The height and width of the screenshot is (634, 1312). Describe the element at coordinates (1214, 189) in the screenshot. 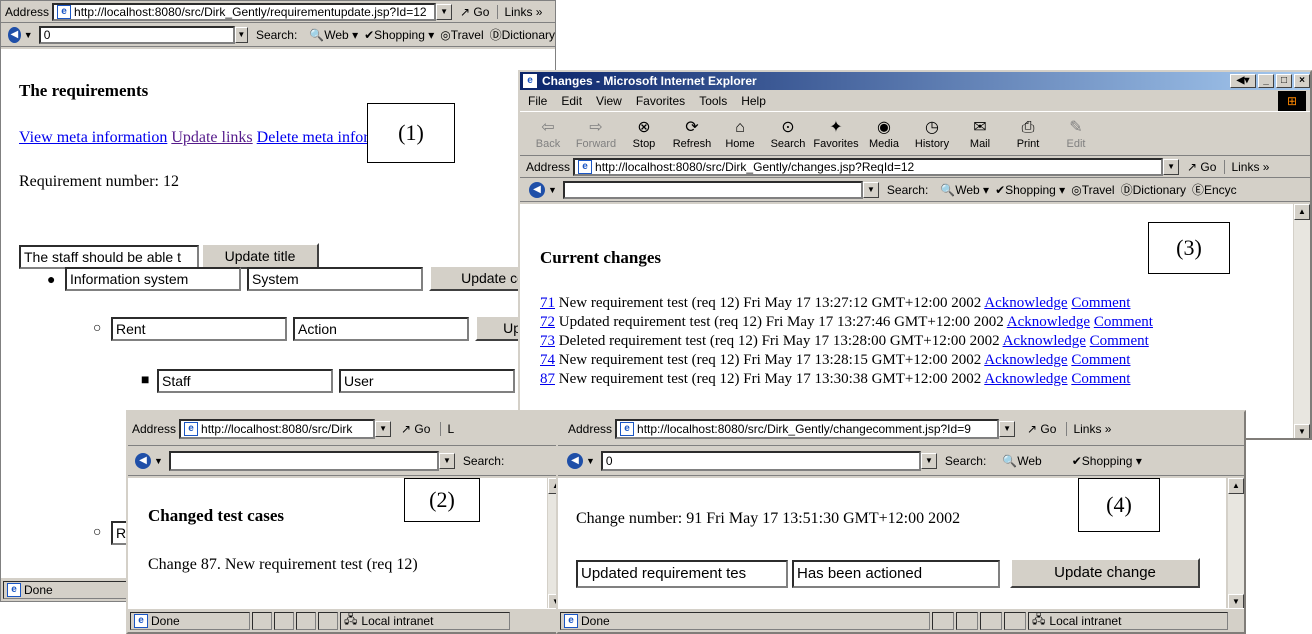

I see `search-encyclopedia: ⒺEncyc` at that location.